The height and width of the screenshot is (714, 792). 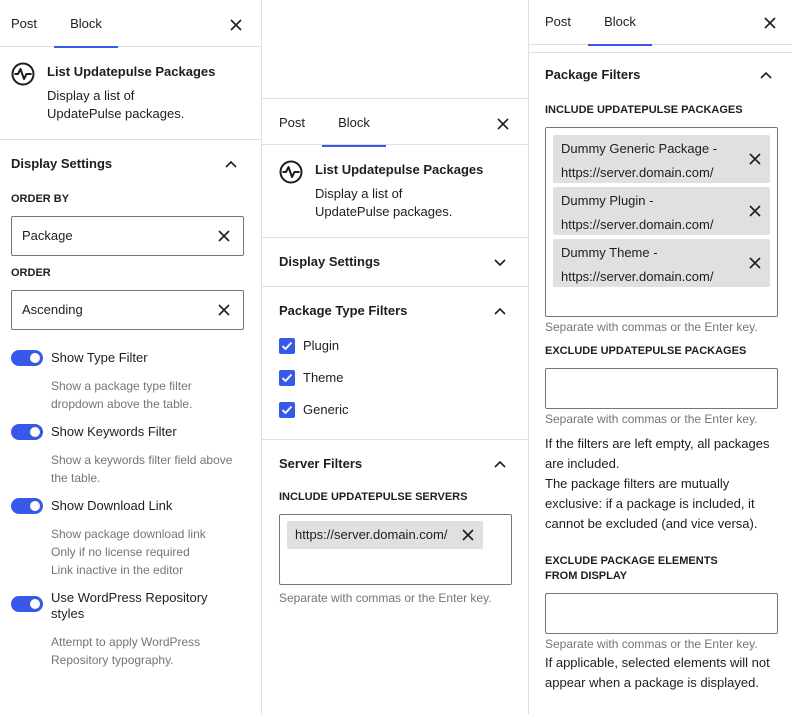 I want to click on chevron-down-icon, so click(x=500, y=263).